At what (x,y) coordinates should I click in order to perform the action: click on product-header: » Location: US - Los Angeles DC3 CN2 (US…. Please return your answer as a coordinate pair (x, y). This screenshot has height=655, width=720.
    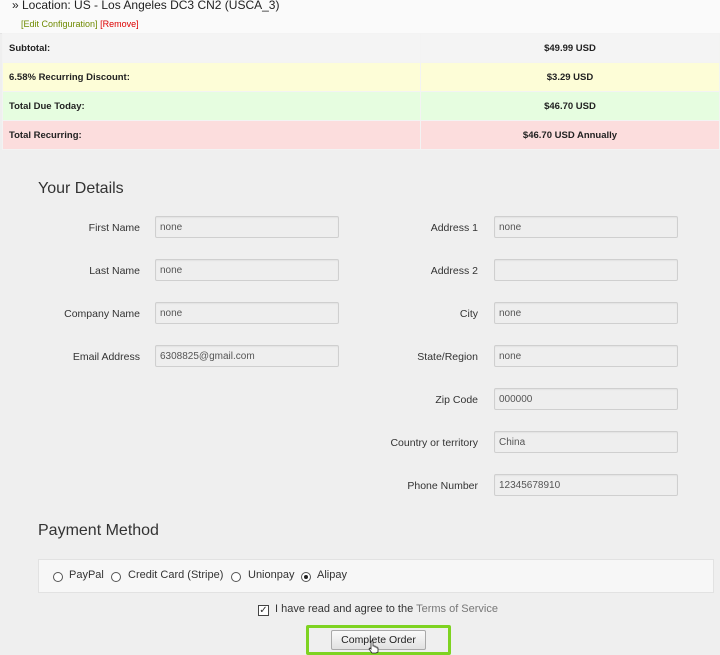
    Looking at the image, I should click on (360, 17).